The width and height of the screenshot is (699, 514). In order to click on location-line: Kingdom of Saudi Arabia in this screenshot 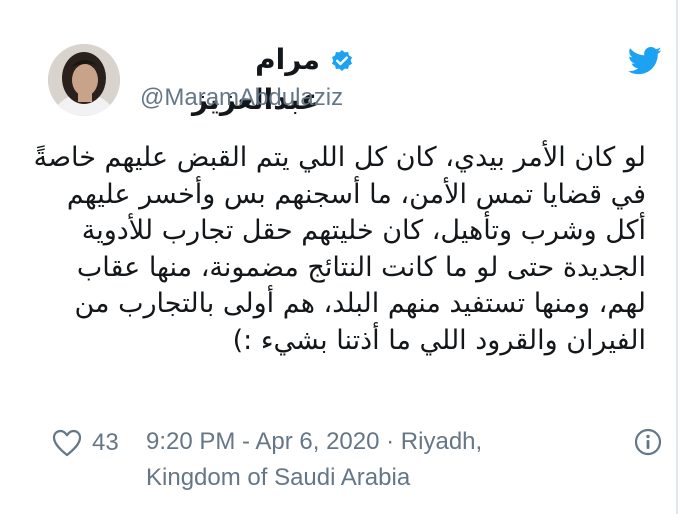, I will do `click(278, 477)`.